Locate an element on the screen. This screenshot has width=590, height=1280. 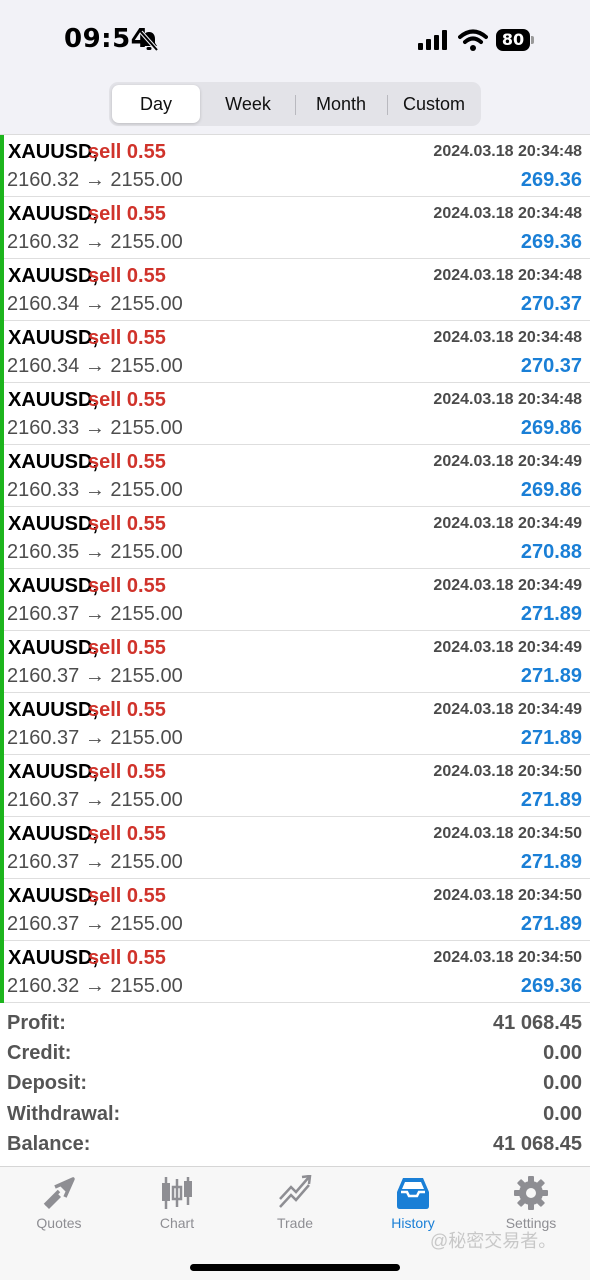
summary-label: Withdrawal: is located at coordinates (64, 1113).